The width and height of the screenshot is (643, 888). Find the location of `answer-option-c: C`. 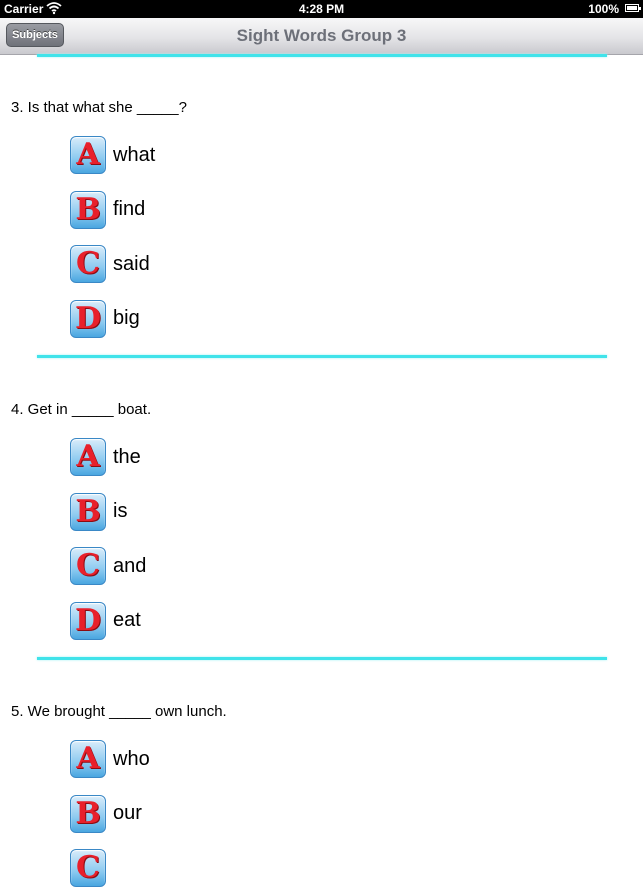

answer-option-c: C is located at coordinates (91, 868).